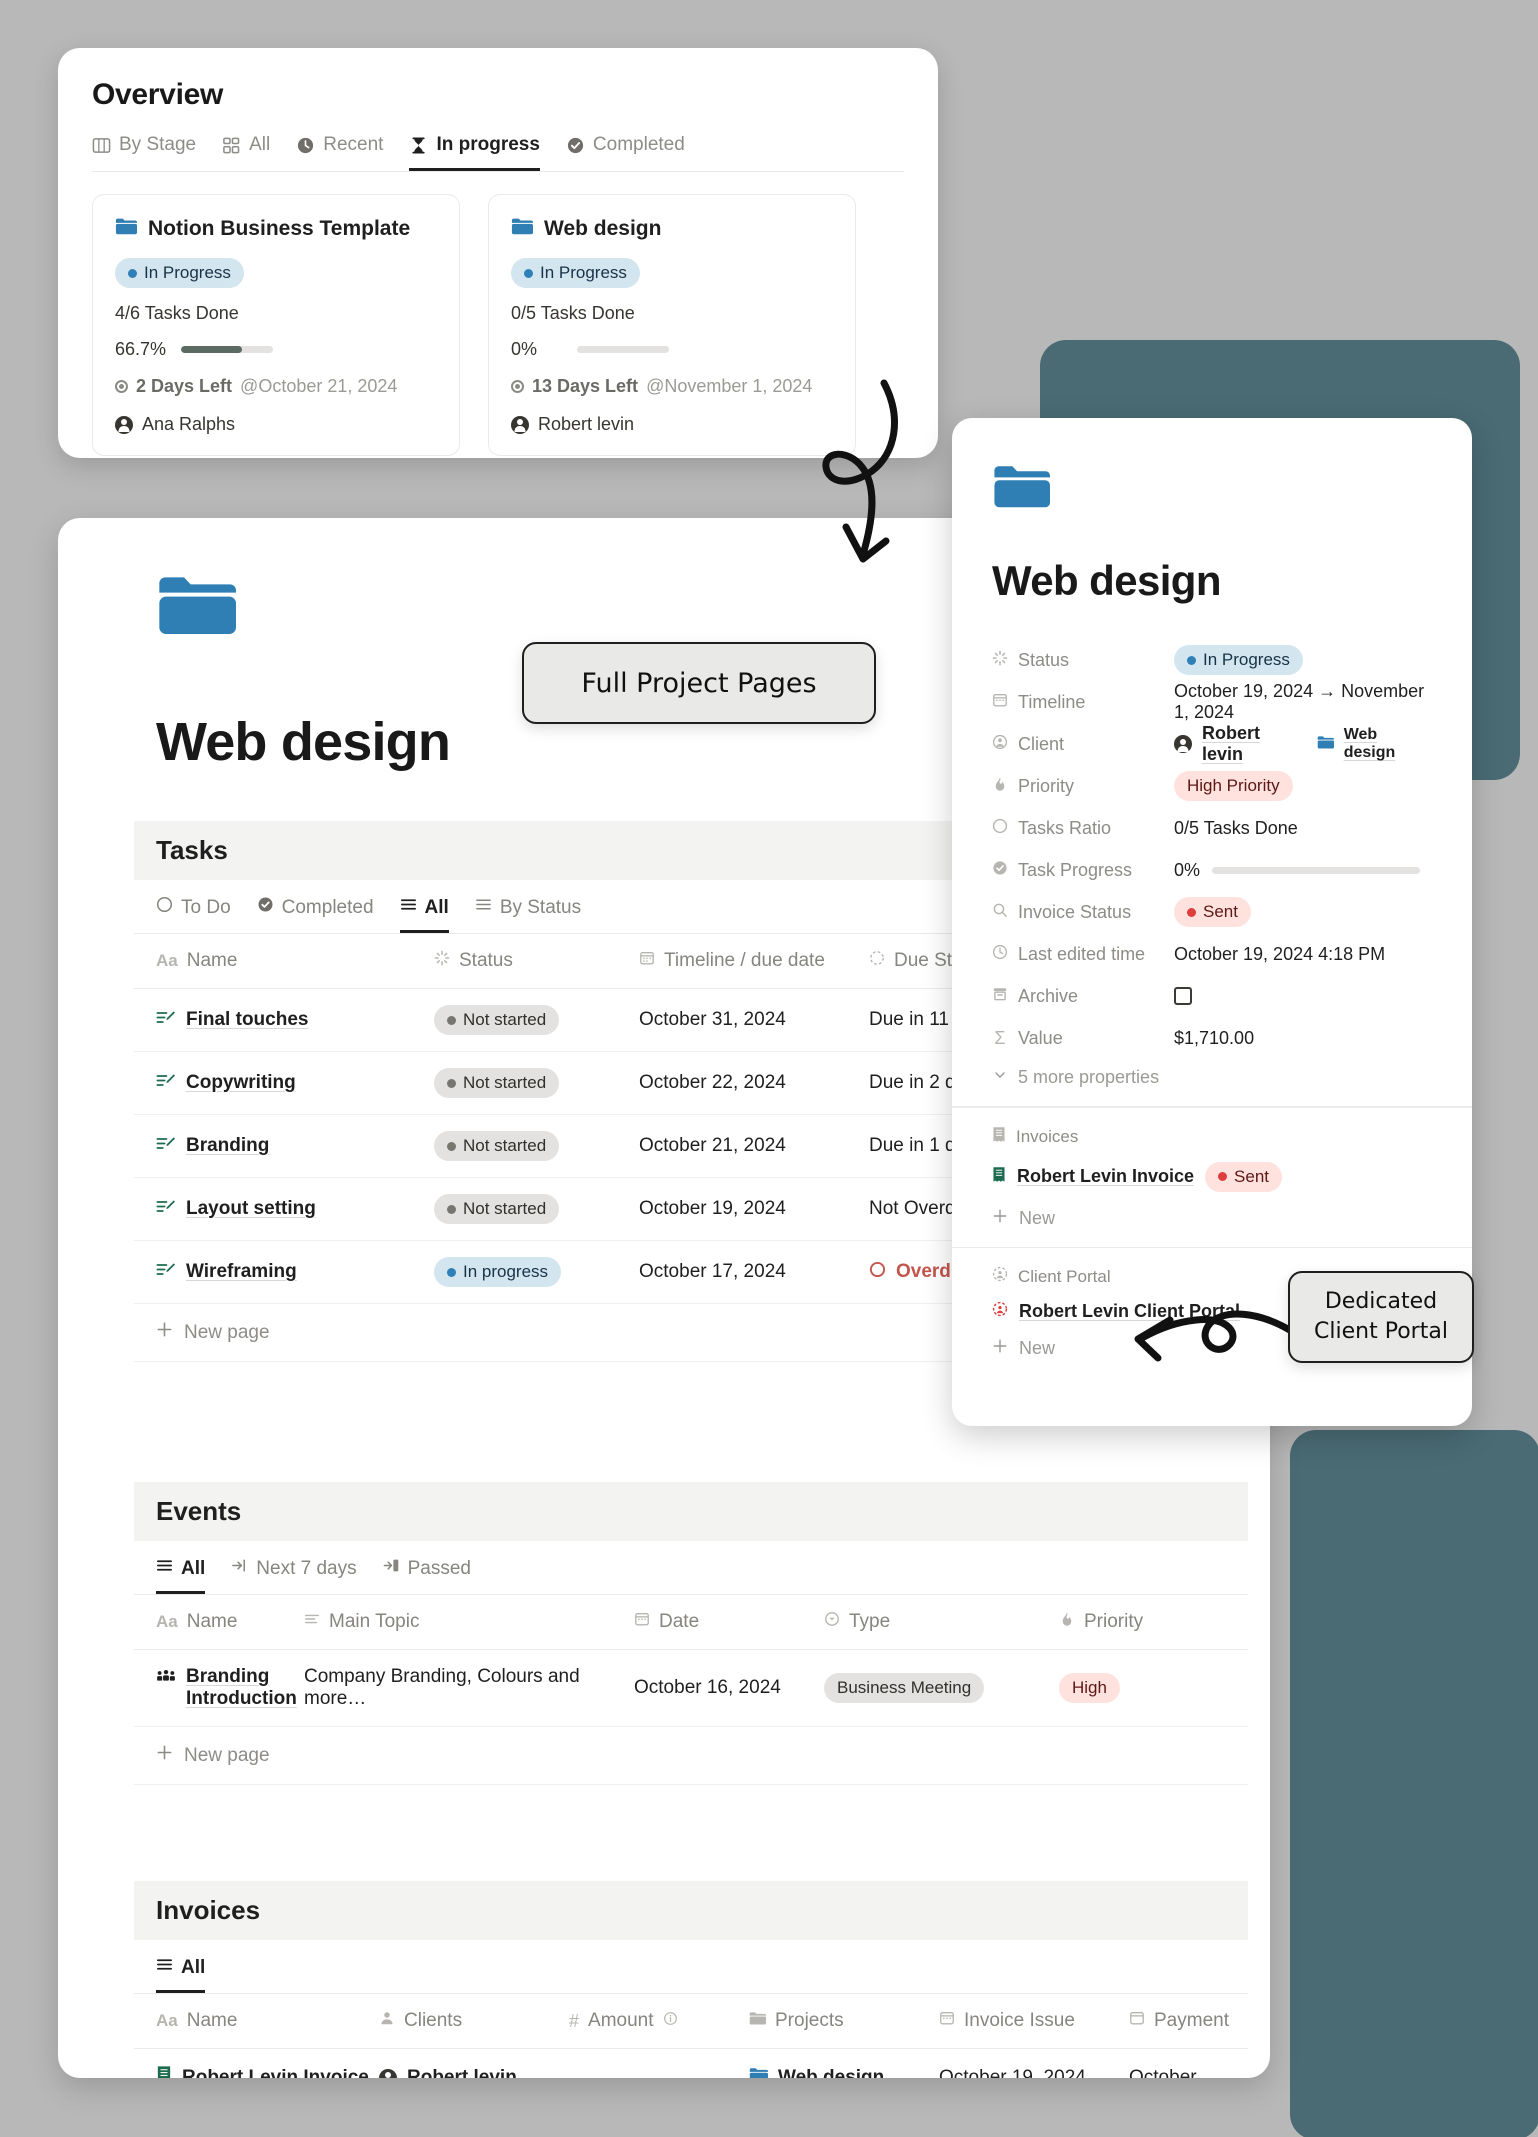 The height and width of the screenshot is (2137, 1538). I want to click on new-invoice-button: New, so click(1212, 1218).